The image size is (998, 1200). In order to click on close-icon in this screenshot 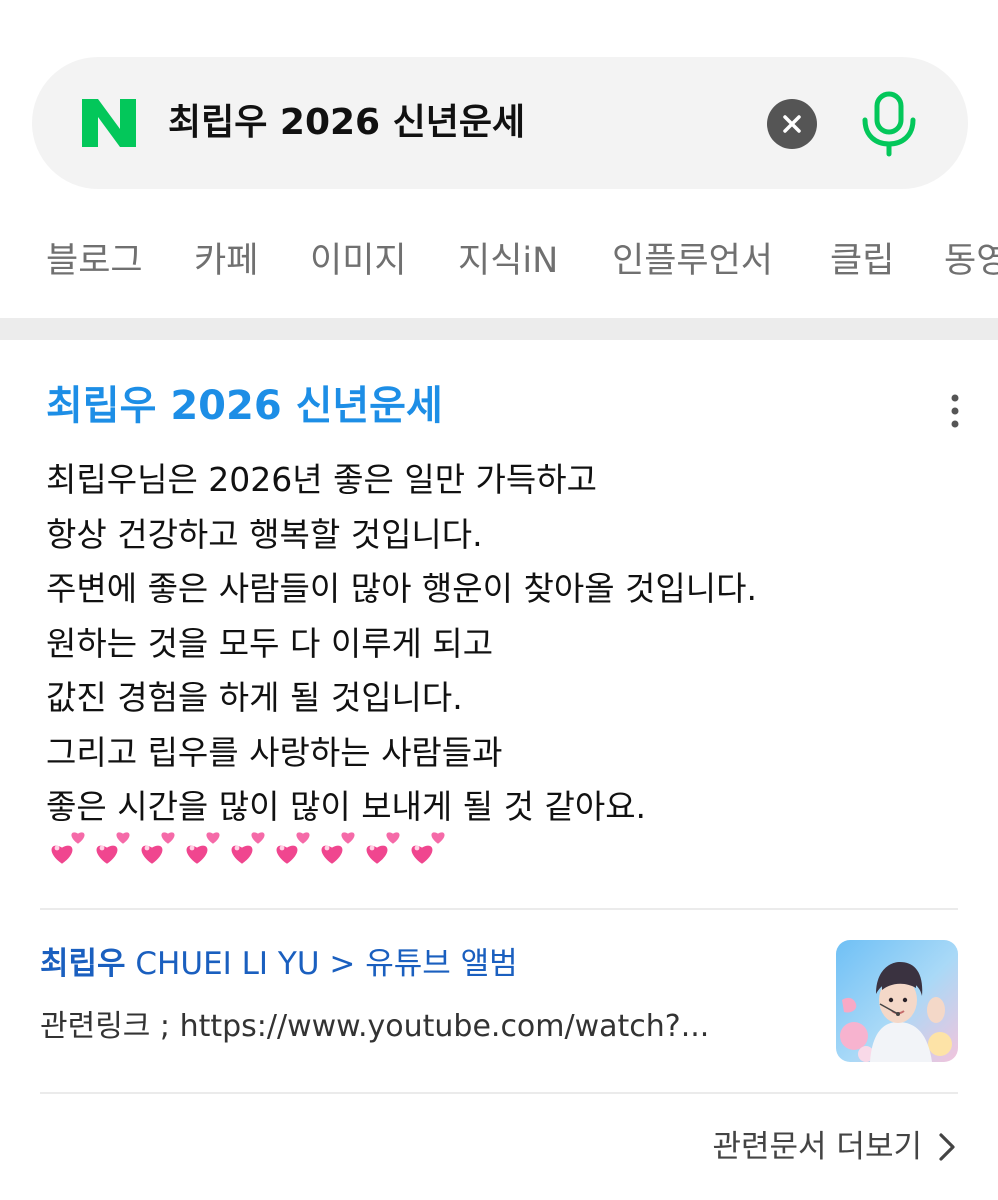, I will do `click(792, 124)`.